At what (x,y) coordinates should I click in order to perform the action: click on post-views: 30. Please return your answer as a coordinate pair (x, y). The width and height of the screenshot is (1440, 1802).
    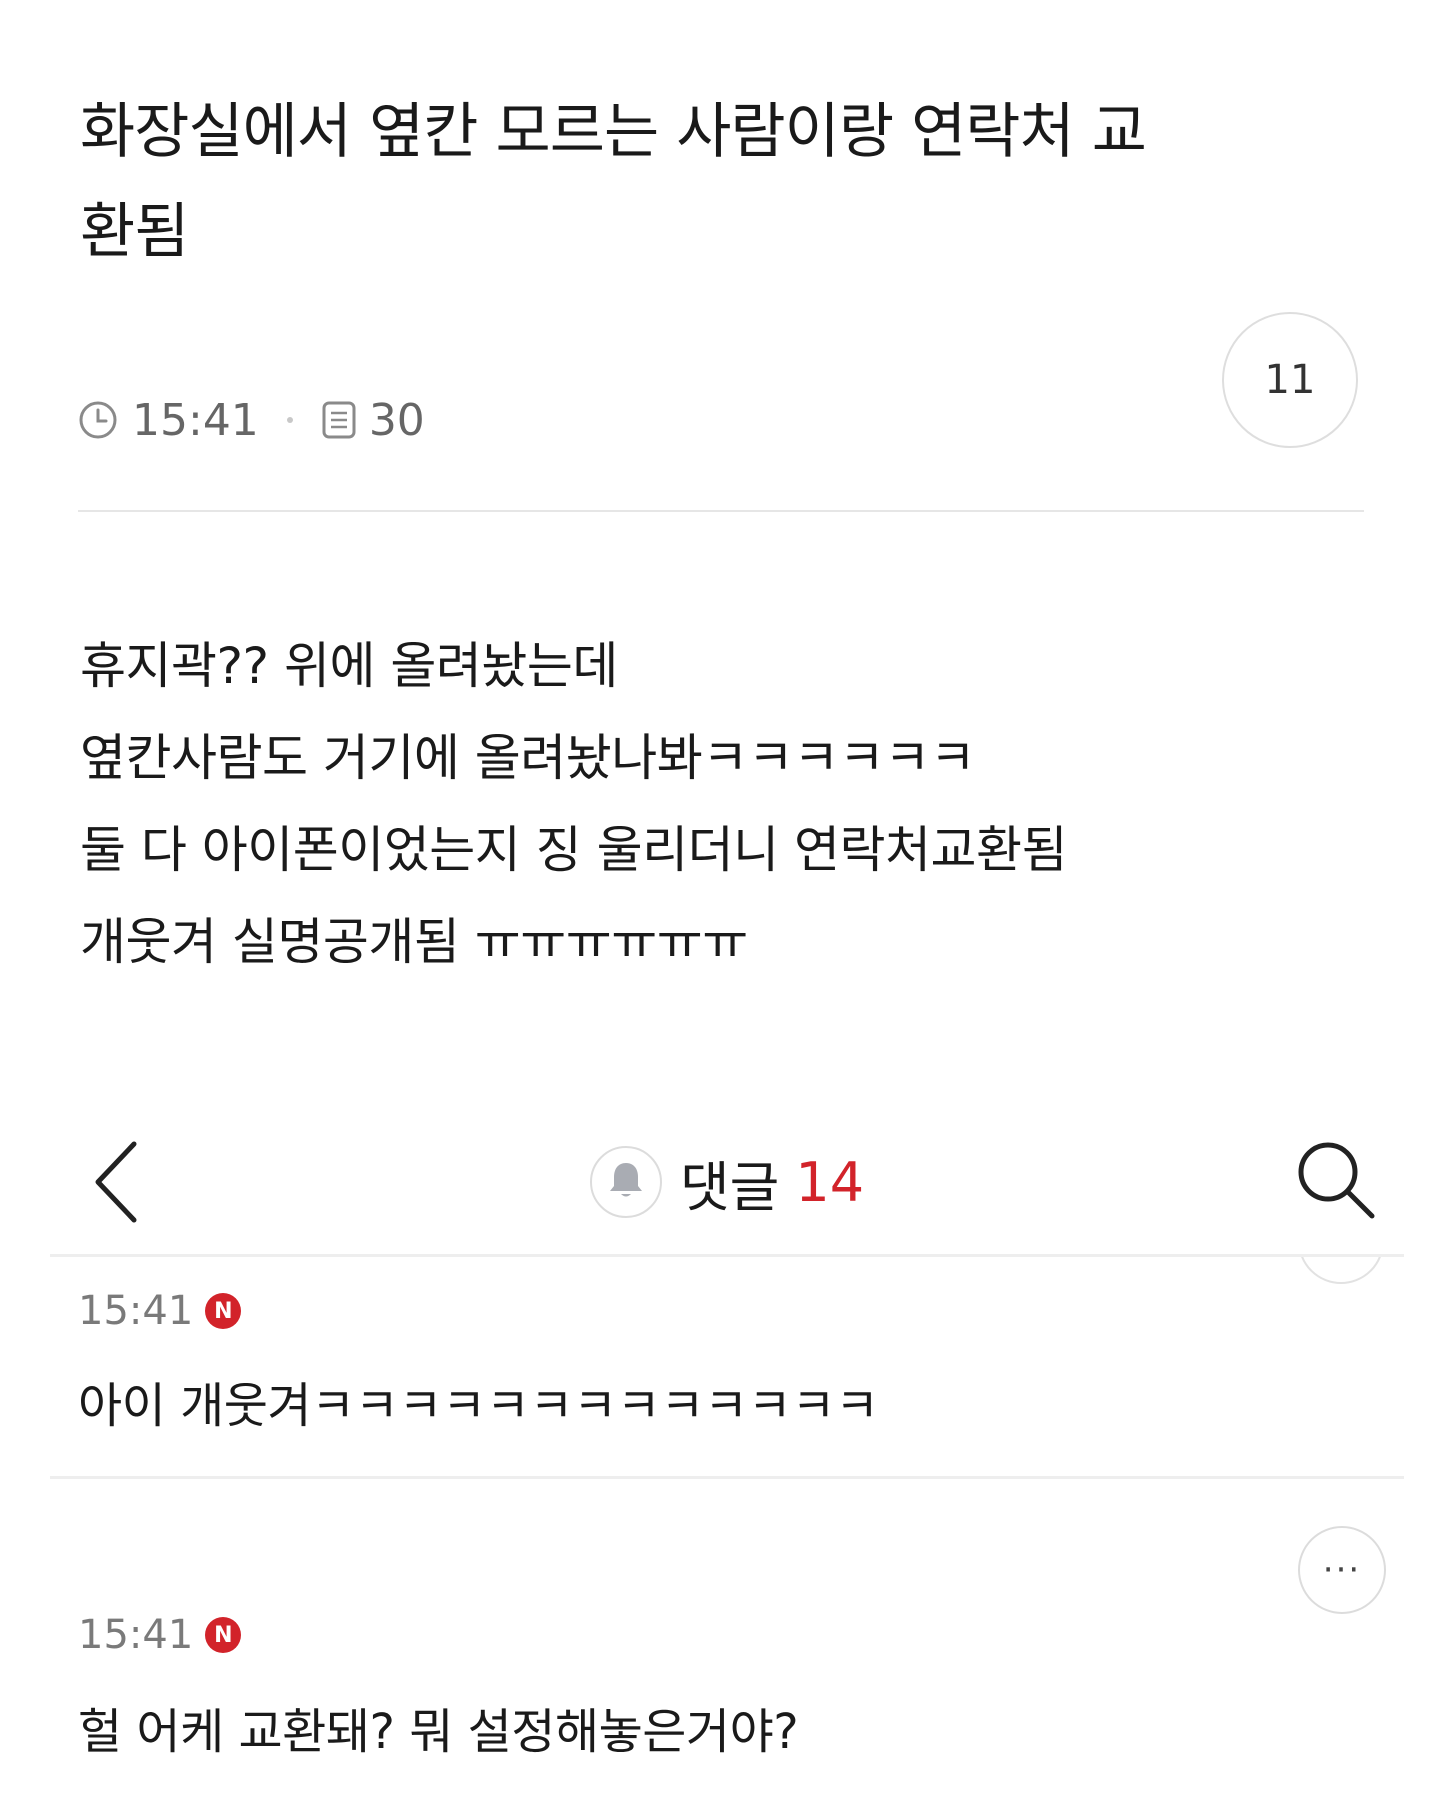
    Looking at the image, I should click on (396, 420).